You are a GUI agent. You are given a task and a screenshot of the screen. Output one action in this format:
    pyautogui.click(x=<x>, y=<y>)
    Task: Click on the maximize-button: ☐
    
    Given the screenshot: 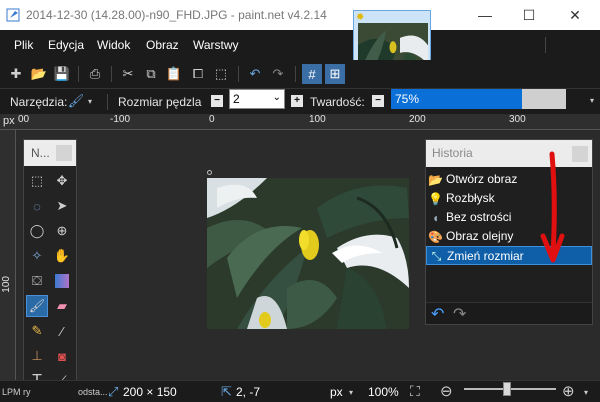 What is the action you would take?
    pyautogui.click(x=529, y=15)
    